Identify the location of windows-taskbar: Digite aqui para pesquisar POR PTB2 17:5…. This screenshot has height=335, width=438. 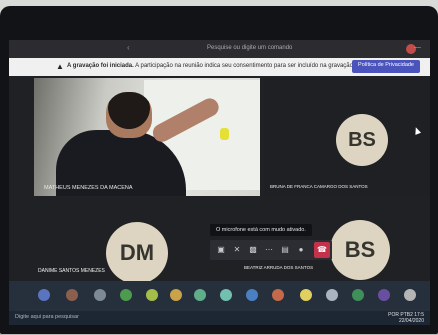
(219, 318).